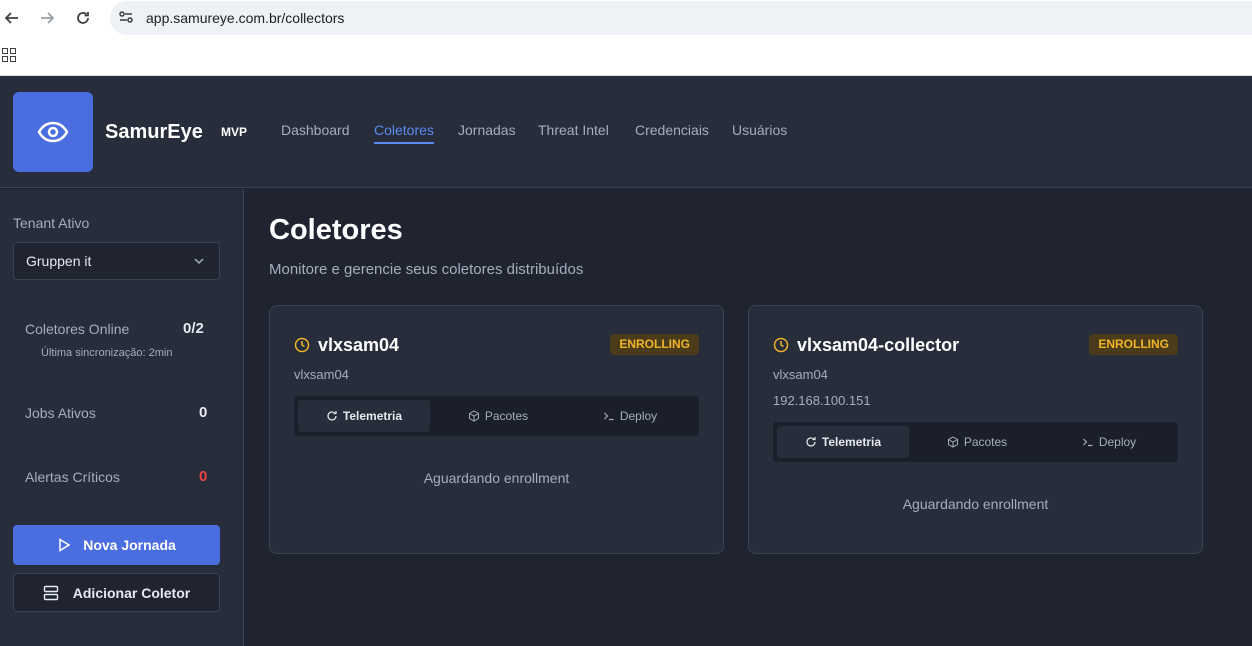  Describe the element at coordinates (12, 18) in the screenshot. I see `back-icon` at that location.